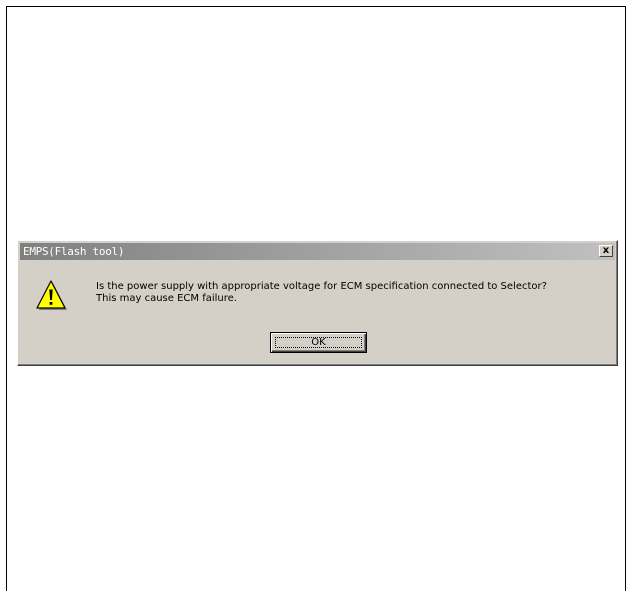 Image resolution: width=631 pixels, height=591 pixels. I want to click on message-line-2: This may cause ECM failure., so click(166, 298).